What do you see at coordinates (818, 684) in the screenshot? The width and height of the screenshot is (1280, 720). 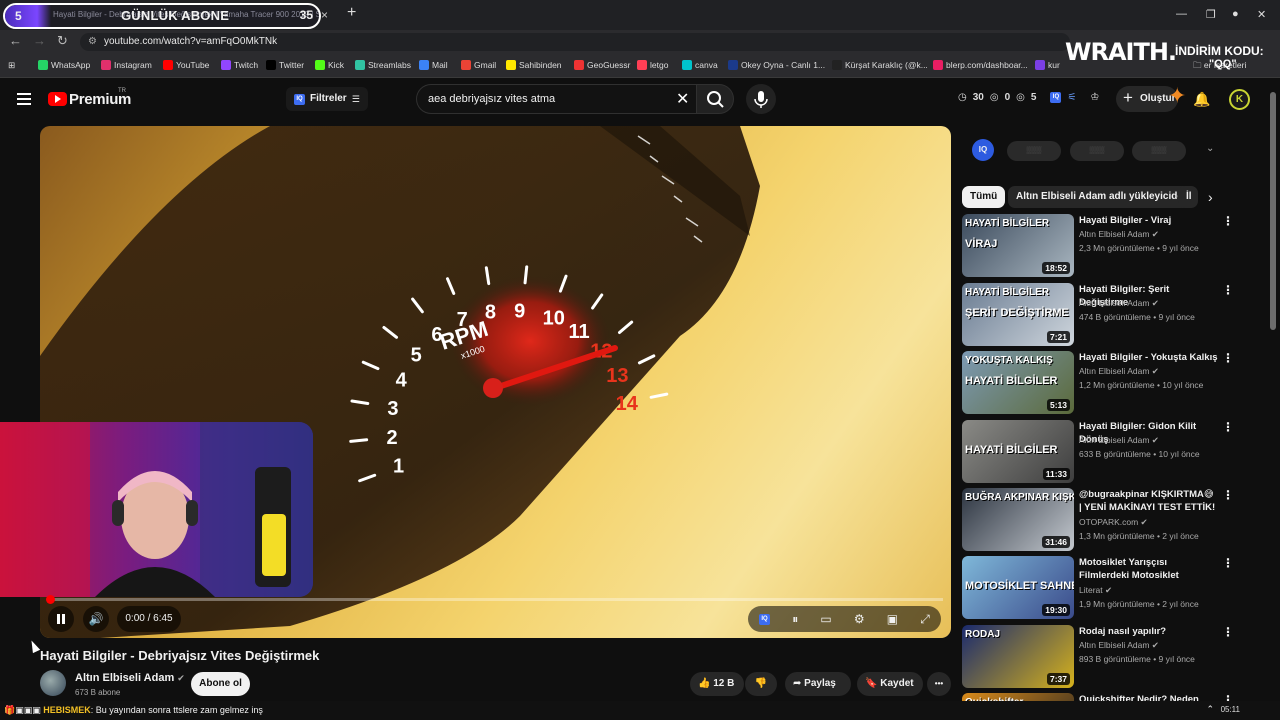 I see `share-button: ➦ Paylaş` at bounding box center [818, 684].